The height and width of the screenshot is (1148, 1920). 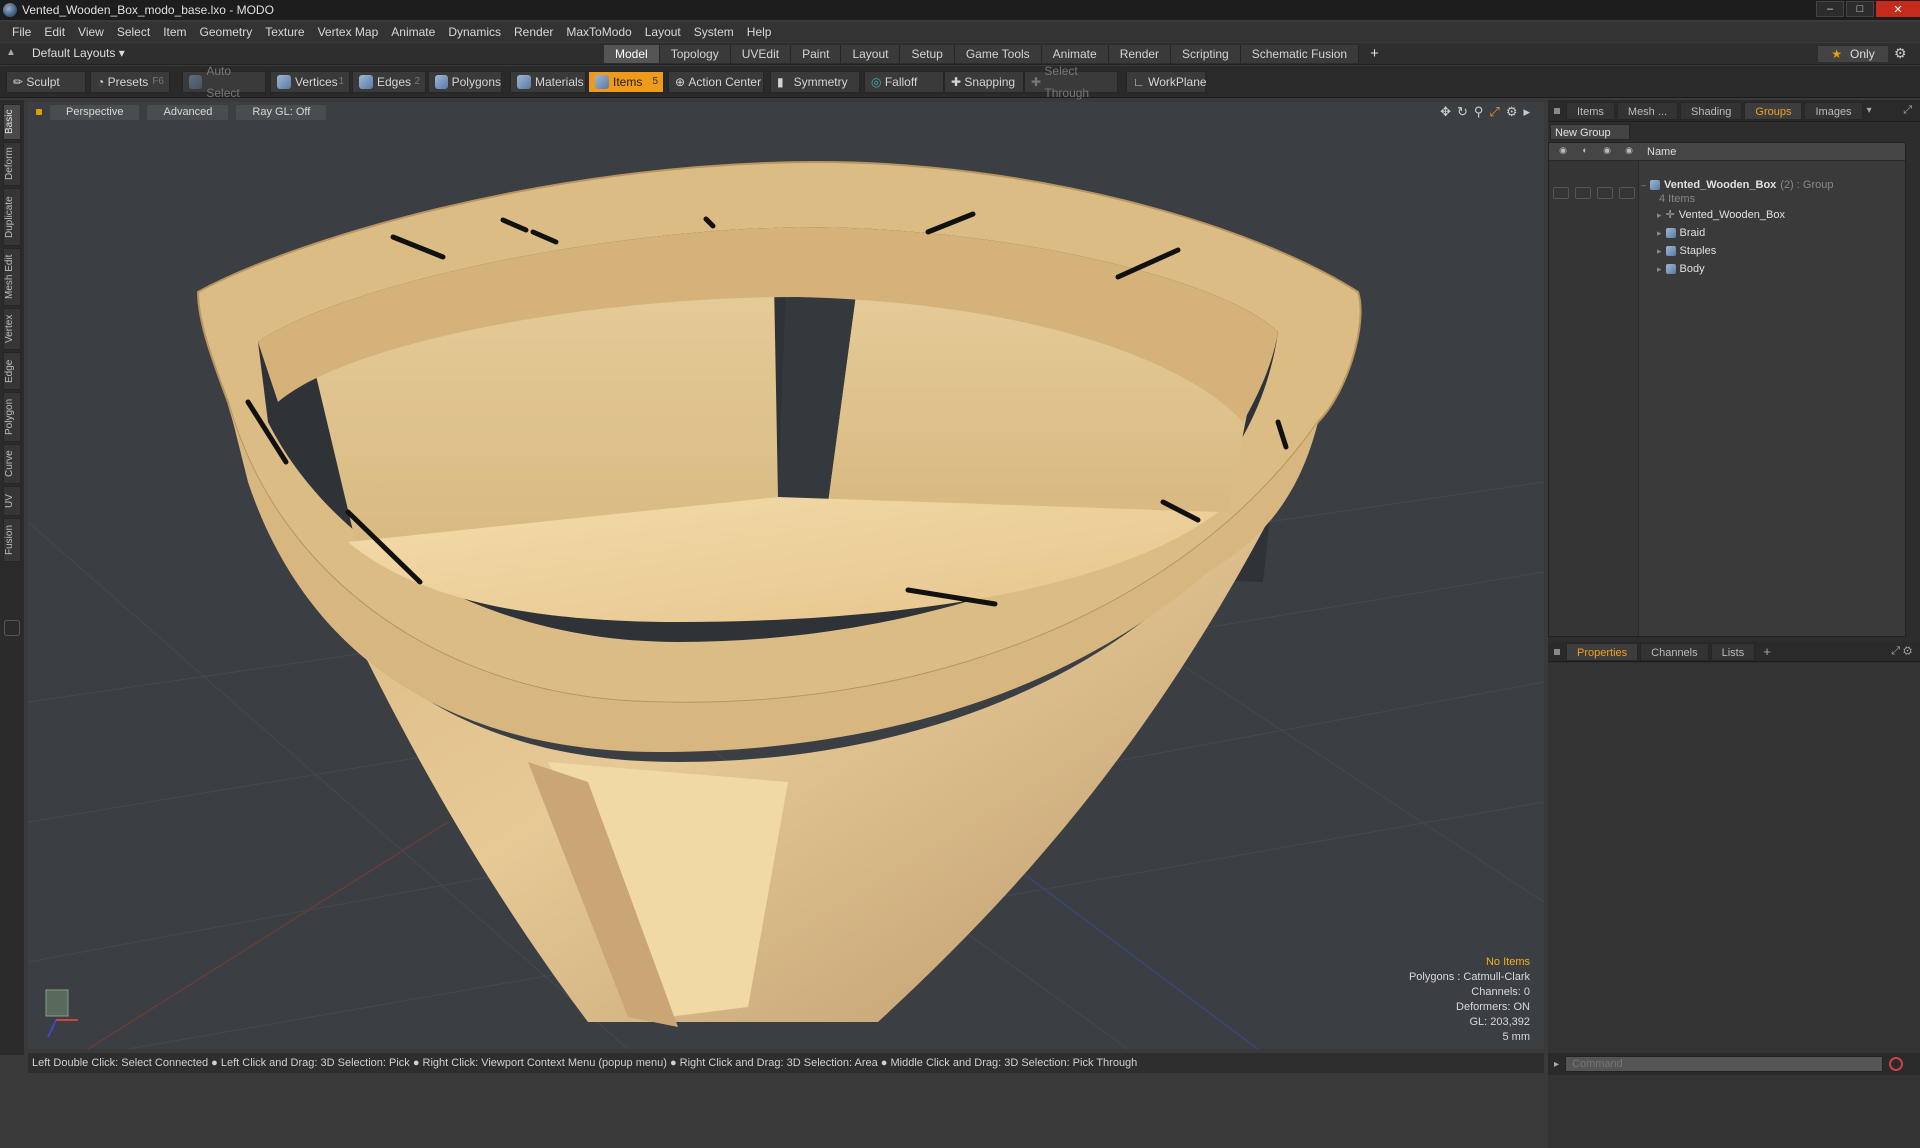 I want to click on items-button: Items 5, so click(x=626, y=82).